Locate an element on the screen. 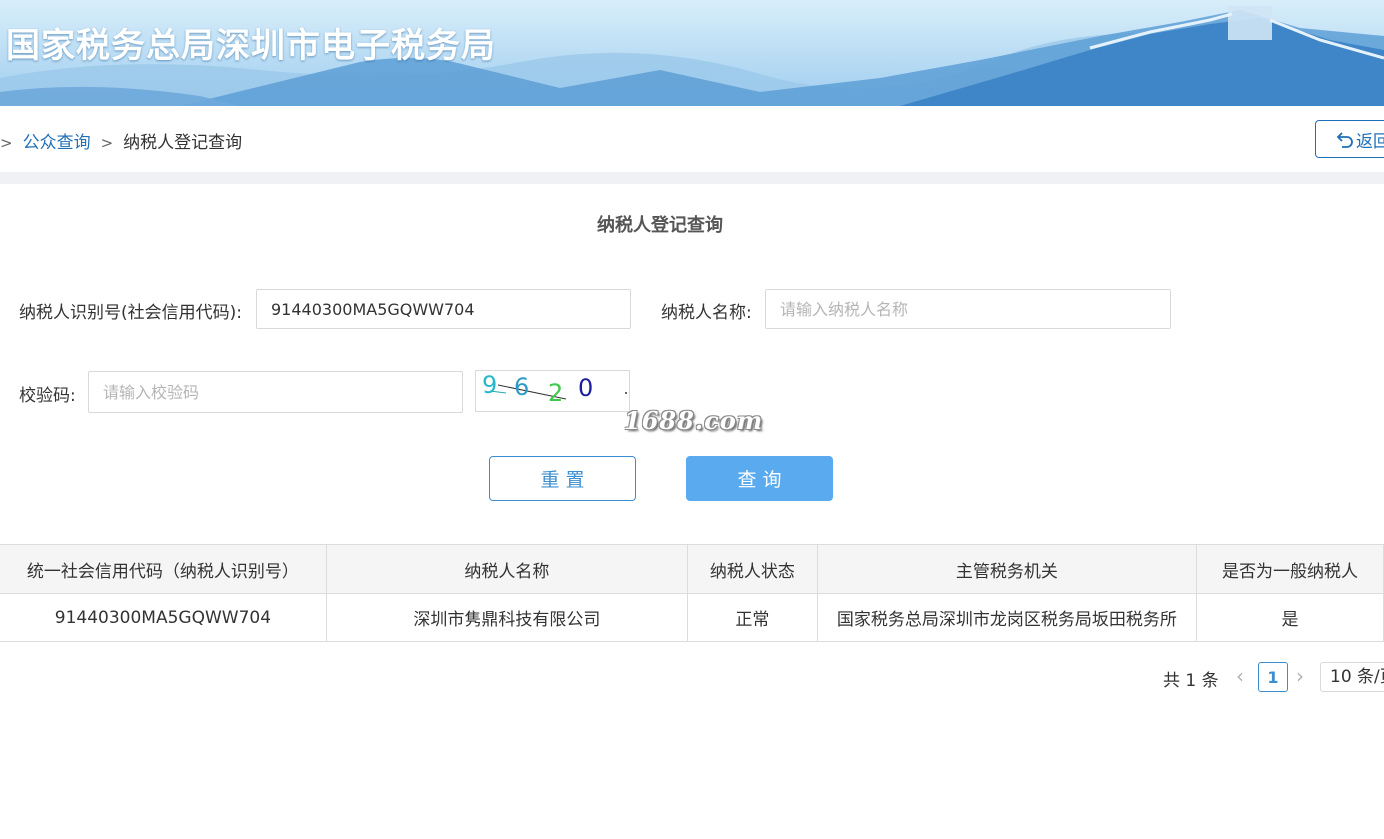 The height and width of the screenshot is (839, 1384). taxpayer-name-input is located at coordinates (968, 309).